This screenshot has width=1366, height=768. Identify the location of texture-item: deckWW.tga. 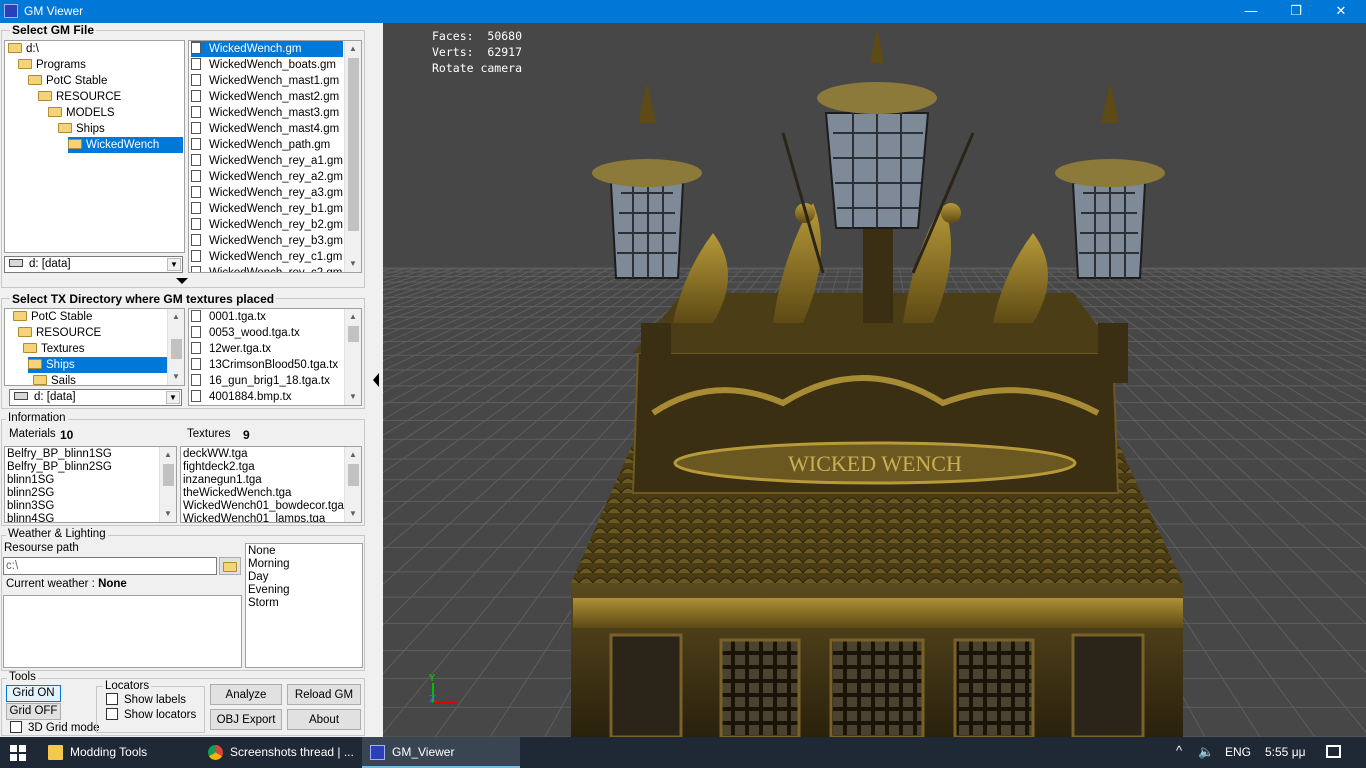
(215, 454).